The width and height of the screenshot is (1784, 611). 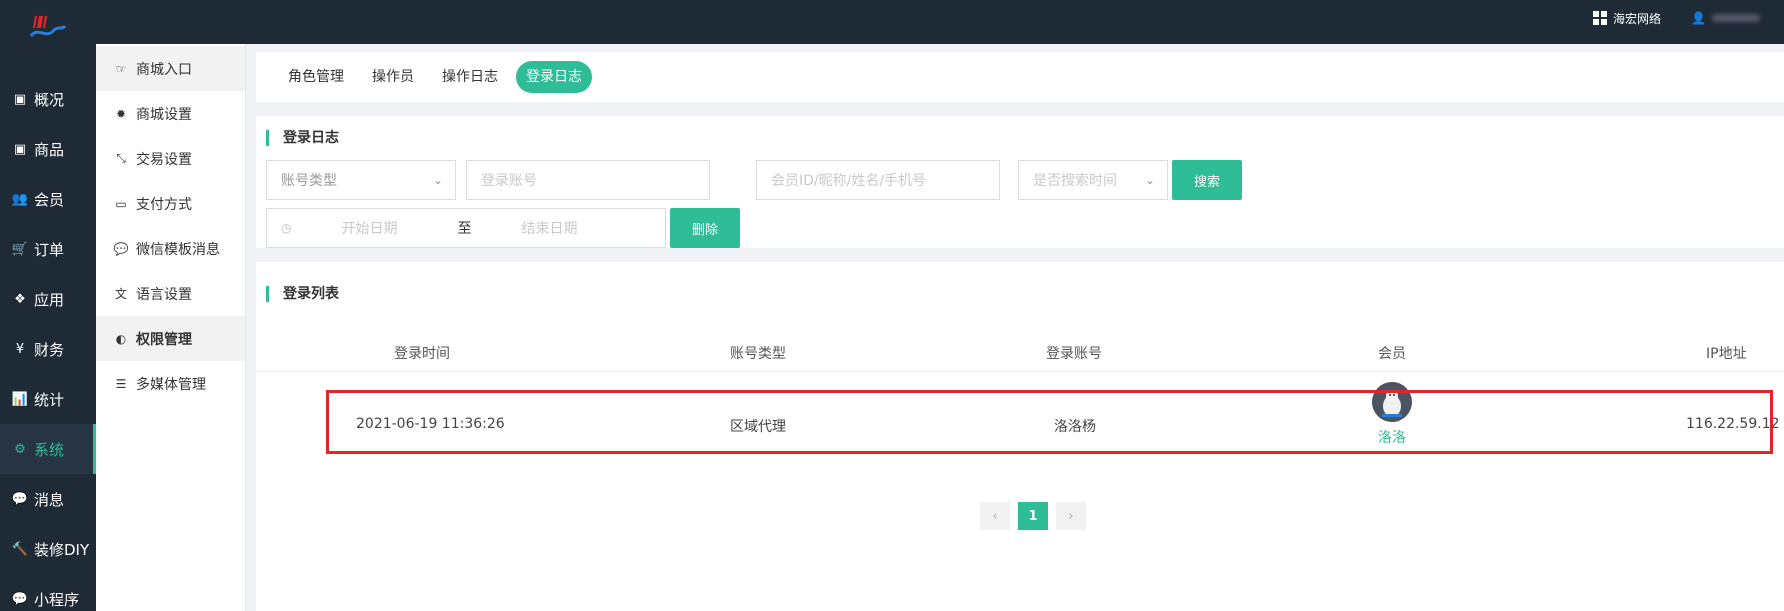 What do you see at coordinates (20, 549) in the screenshot?
I see `hammer-icon: 🔨` at bounding box center [20, 549].